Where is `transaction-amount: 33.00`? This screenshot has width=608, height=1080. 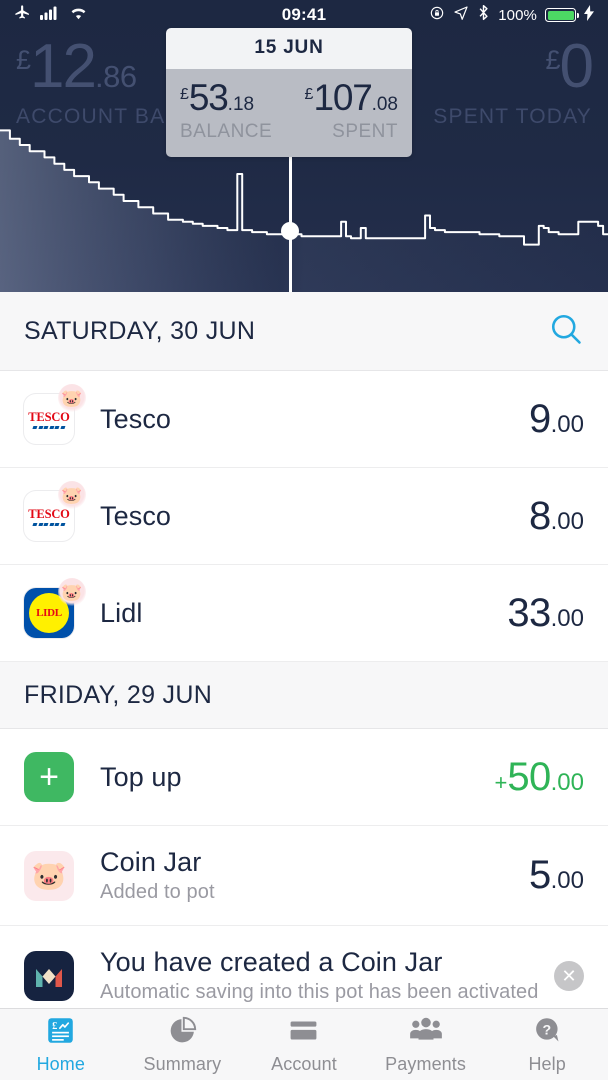 transaction-amount: 33.00 is located at coordinates (545, 613).